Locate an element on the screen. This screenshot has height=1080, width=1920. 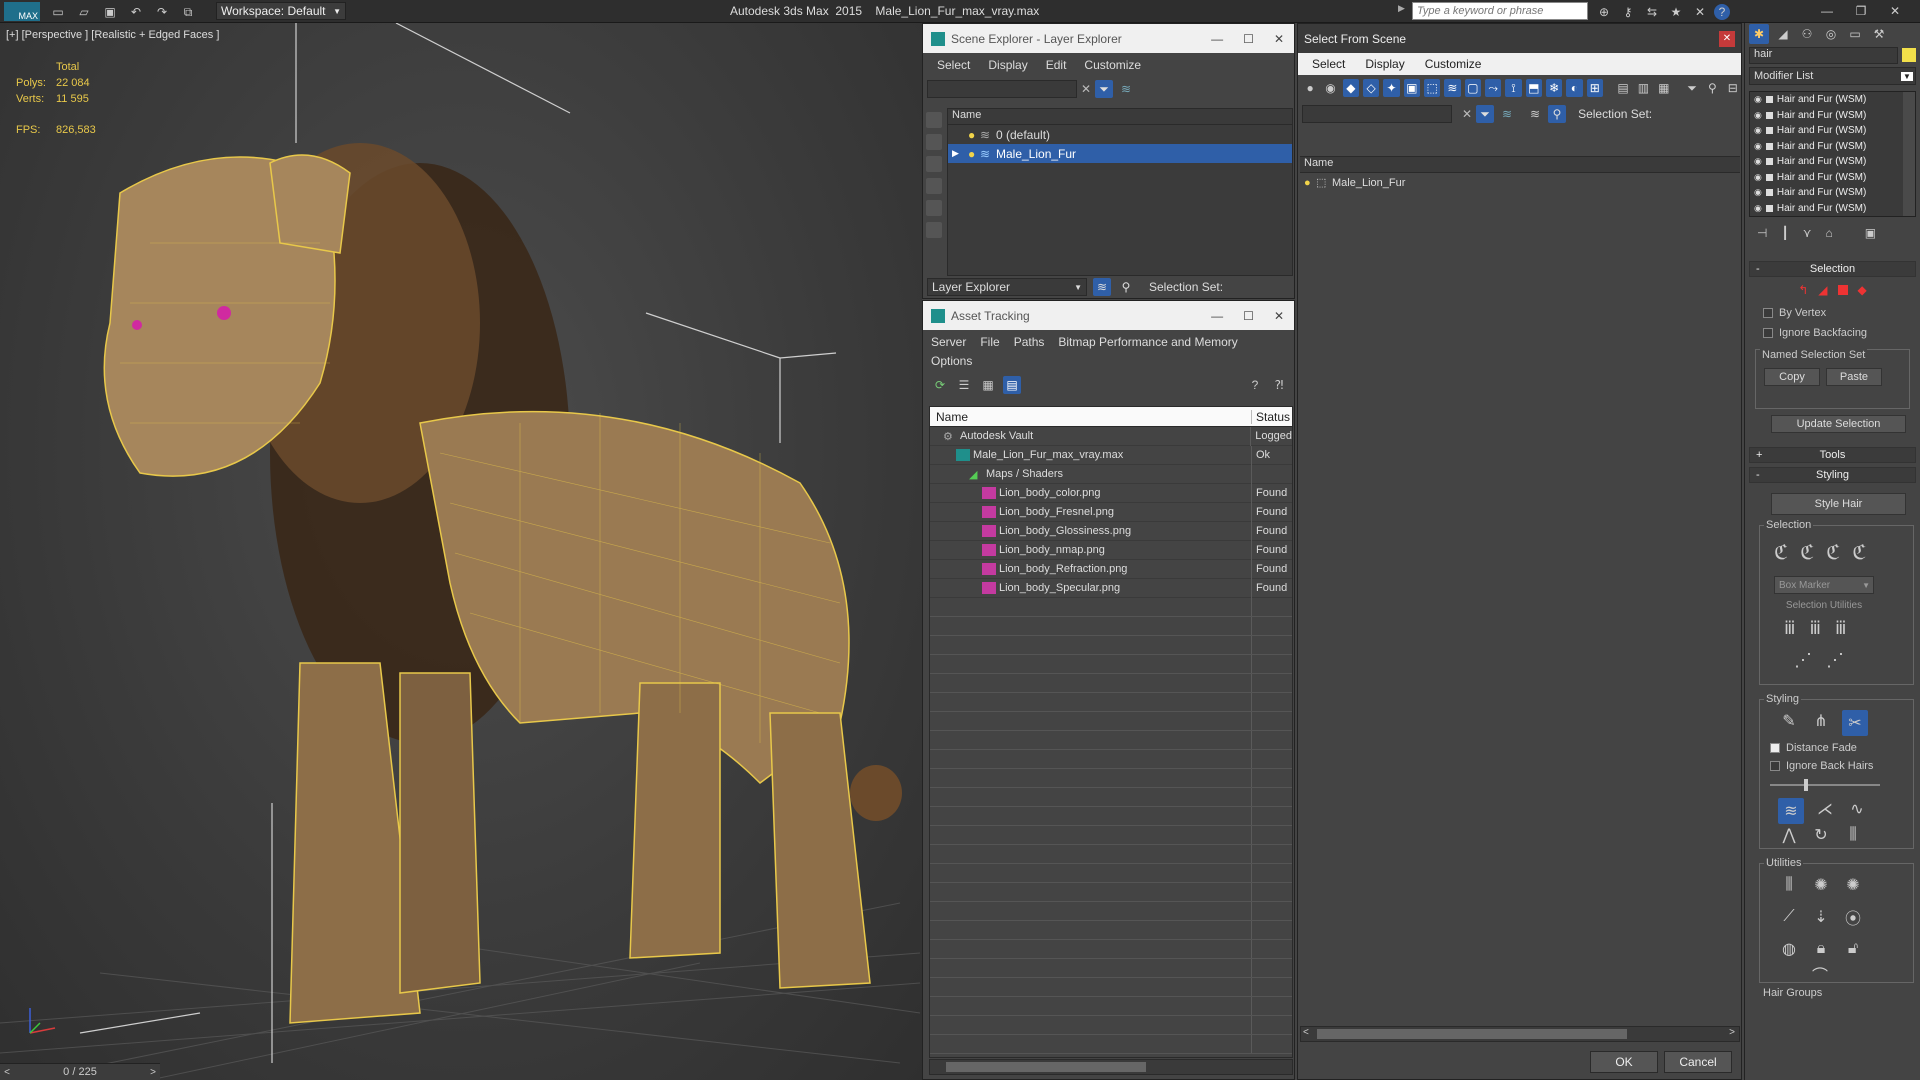
style-hair-button: Style Hair is located at coordinates (1838, 504).